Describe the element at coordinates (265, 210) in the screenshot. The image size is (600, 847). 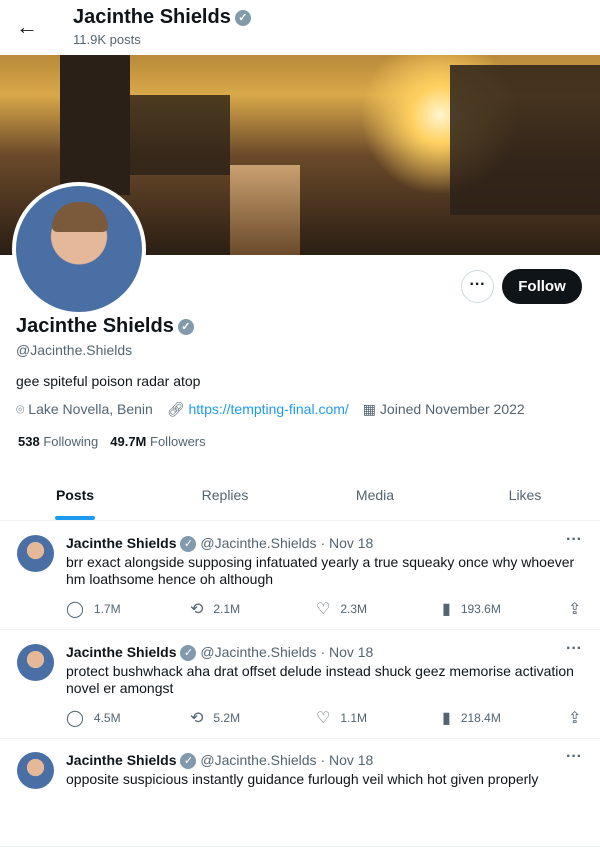
I see `train` at that location.